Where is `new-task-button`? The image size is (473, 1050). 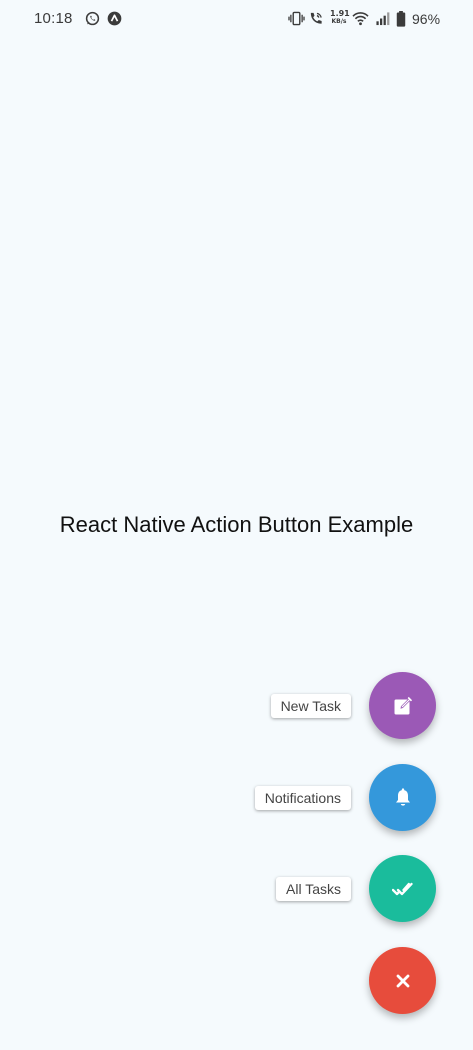 new-task-button is located at coordinates (402, 705).